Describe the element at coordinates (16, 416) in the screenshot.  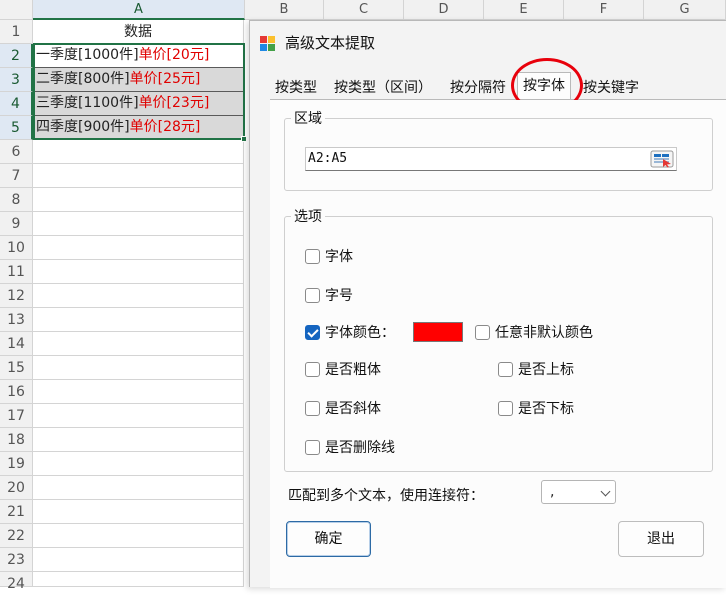
I see `row-header: 17` at that location.